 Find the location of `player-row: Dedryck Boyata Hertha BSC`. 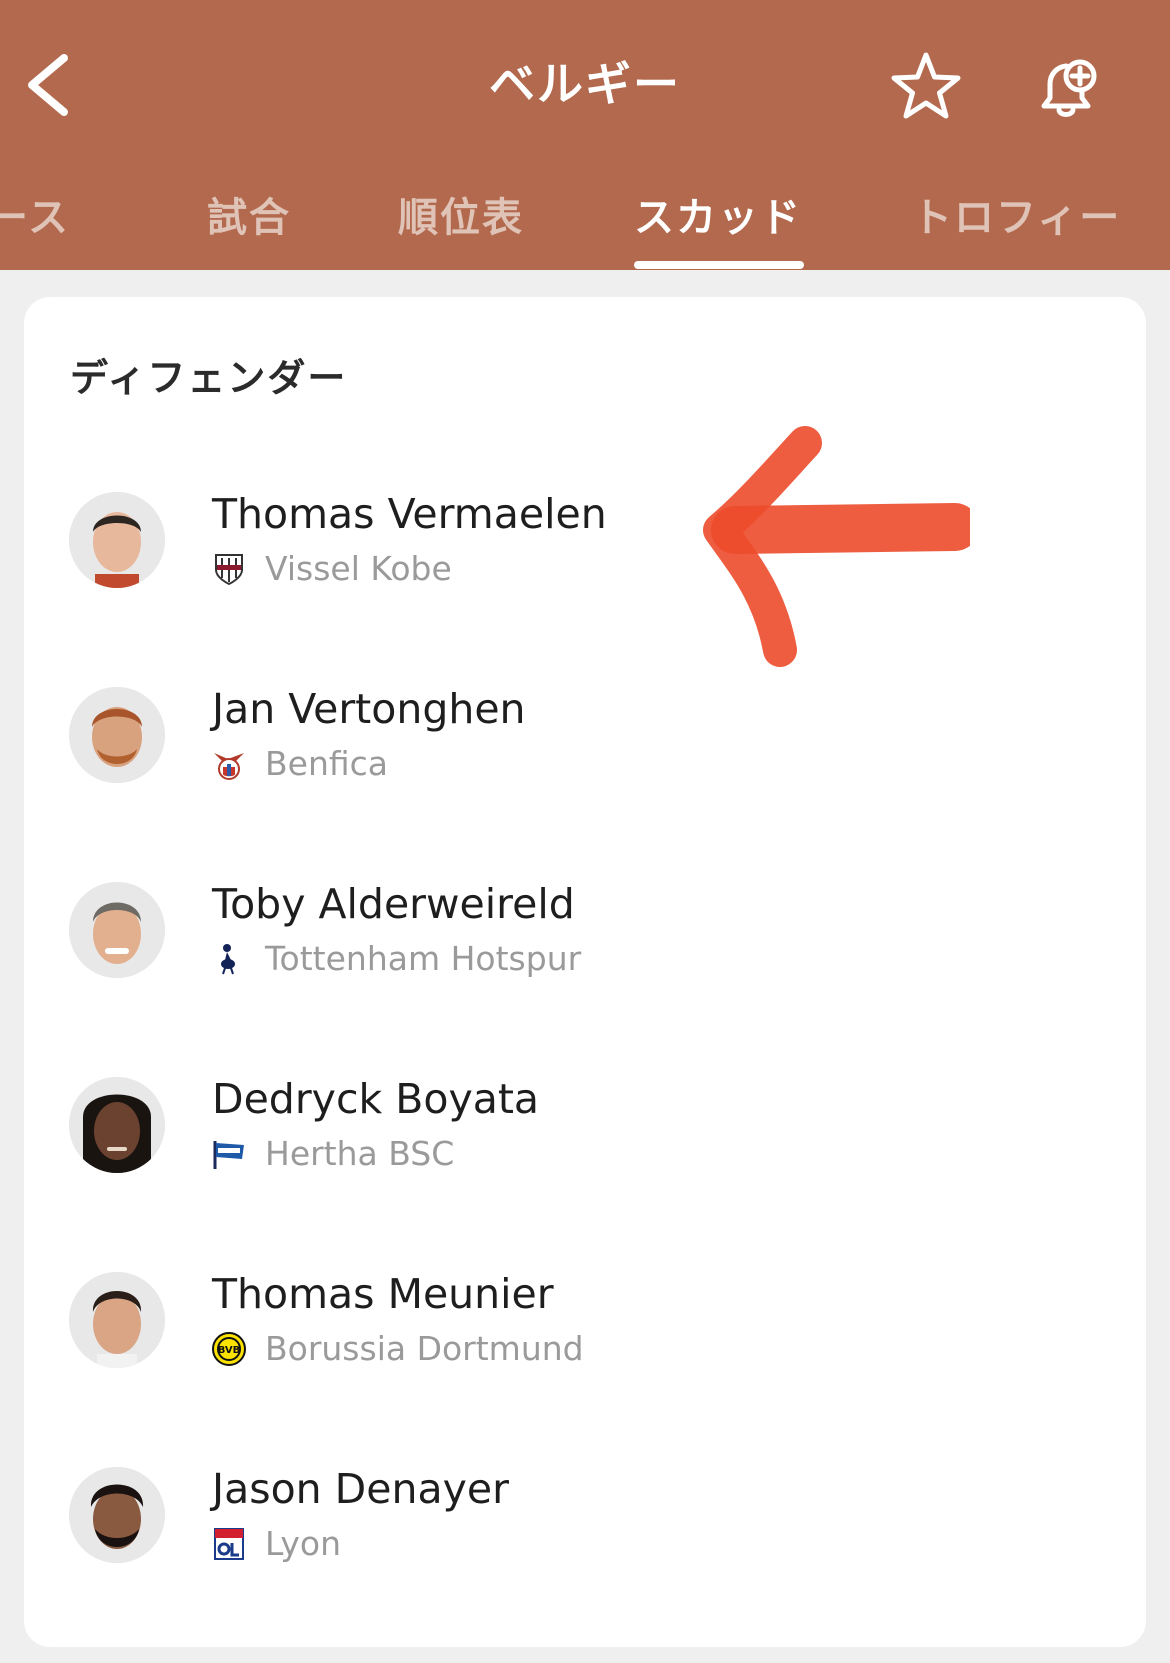

player-row: Dedryck Boyata Hertha BSC is located at coordinates (585, 1151).